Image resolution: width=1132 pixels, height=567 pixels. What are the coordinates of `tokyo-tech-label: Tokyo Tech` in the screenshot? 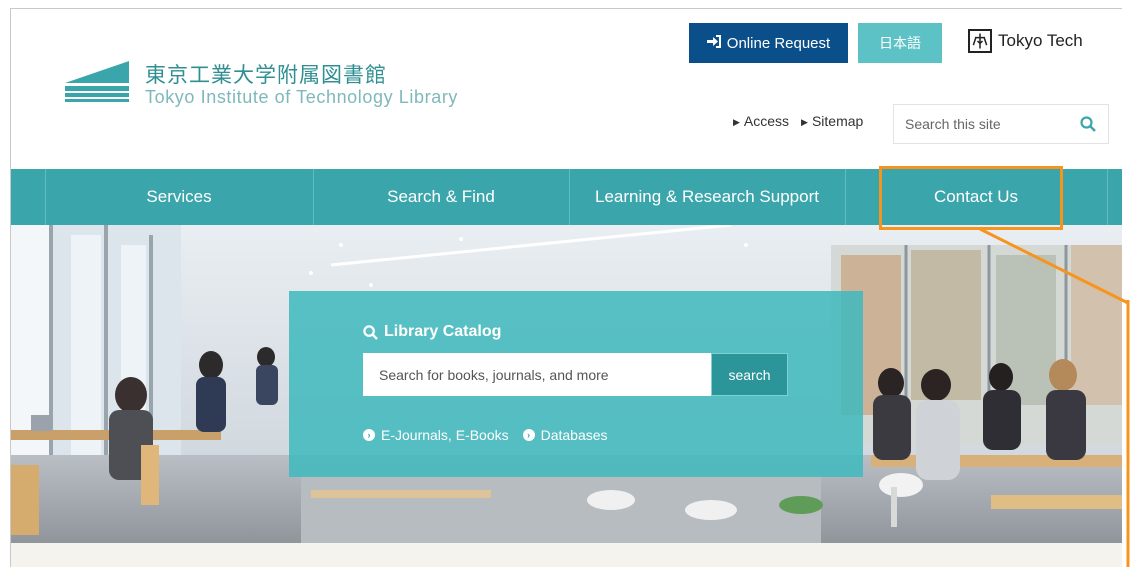 It's located at (1040, 40).